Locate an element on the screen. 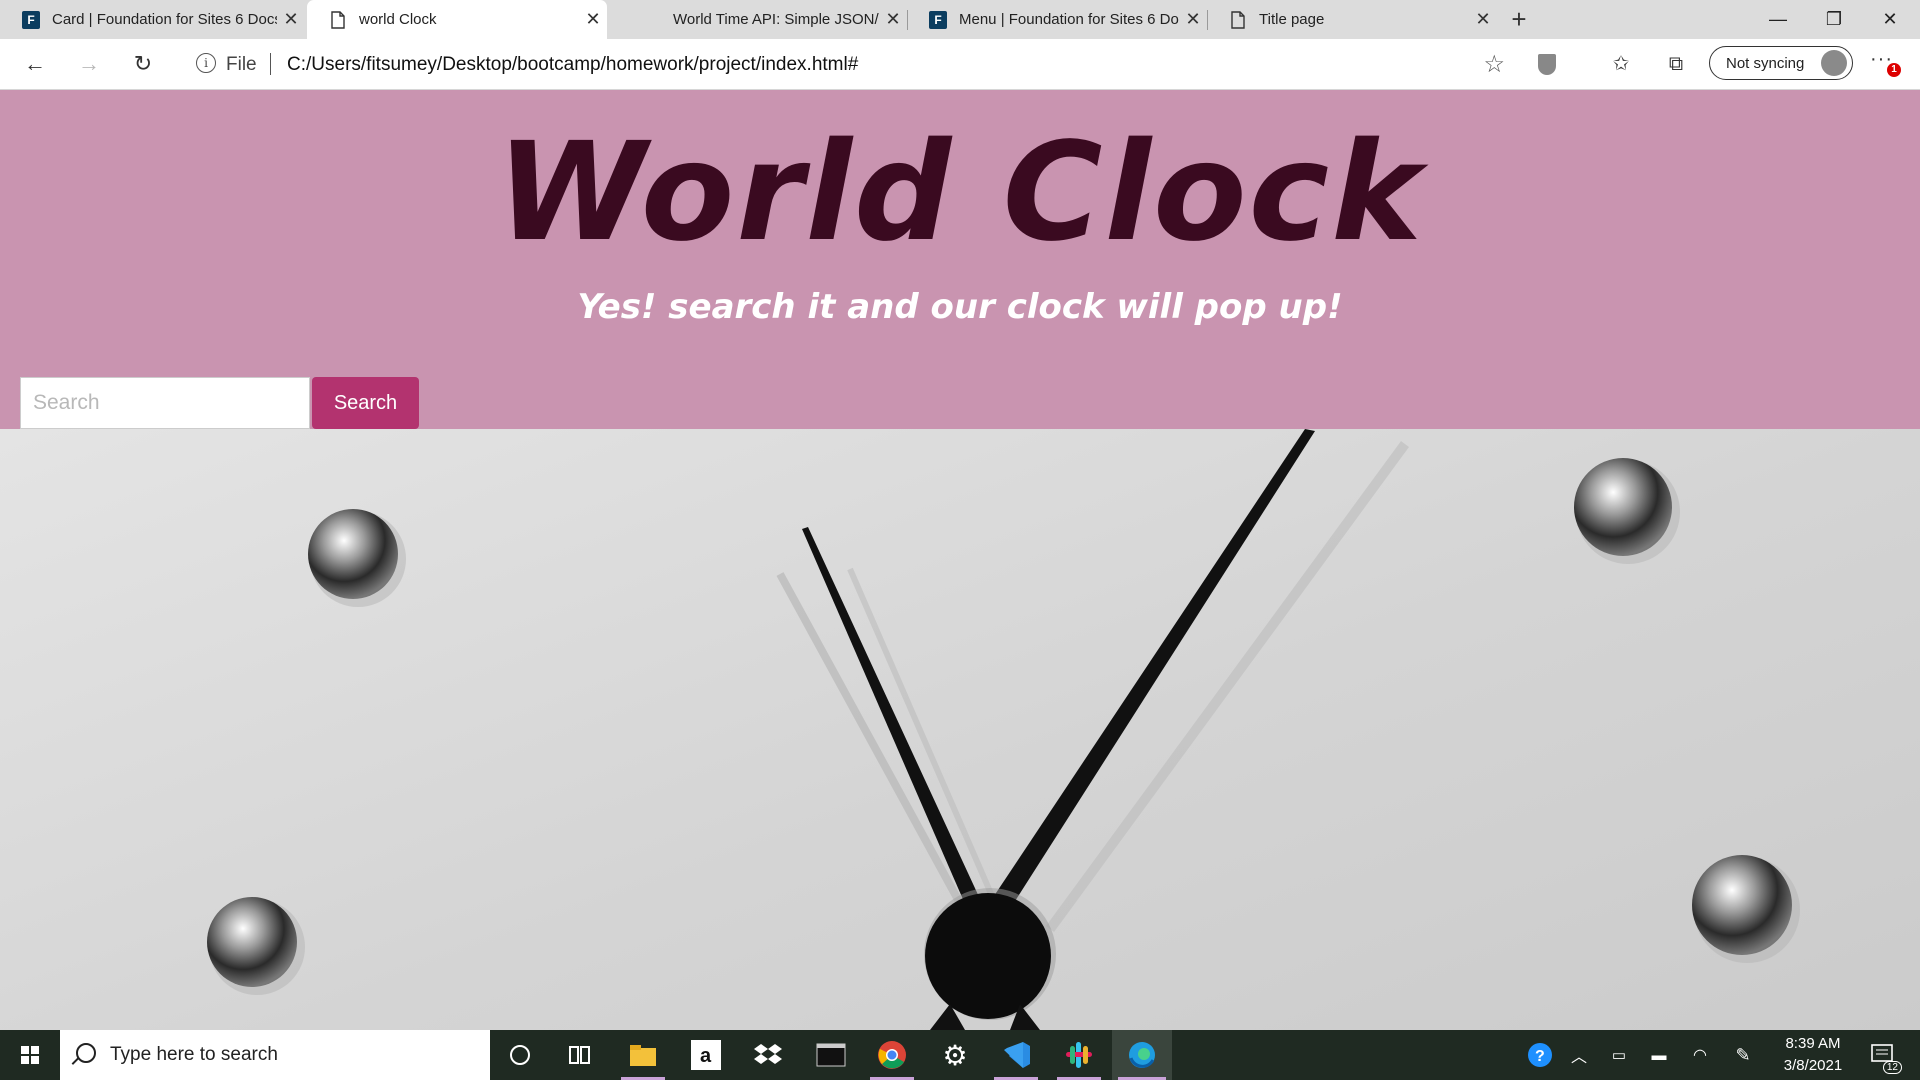 The width and height of the screenshot is (1920, 1085). taskbar-search-box: Type here to search is located at coordinates (275, 1055).